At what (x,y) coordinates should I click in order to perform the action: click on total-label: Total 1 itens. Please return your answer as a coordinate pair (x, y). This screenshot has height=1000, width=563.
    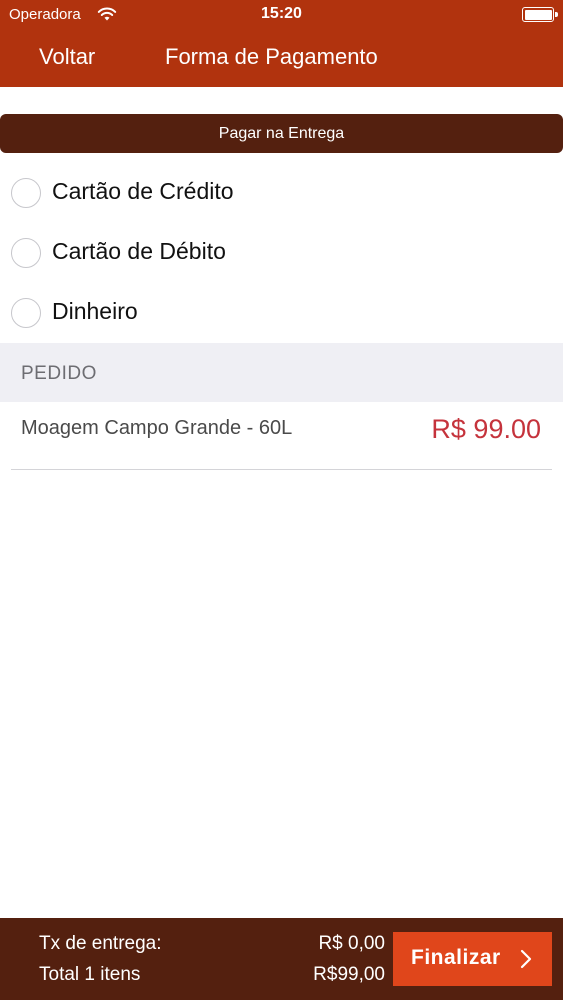
    Looking at the image, I should click on (90, 974).